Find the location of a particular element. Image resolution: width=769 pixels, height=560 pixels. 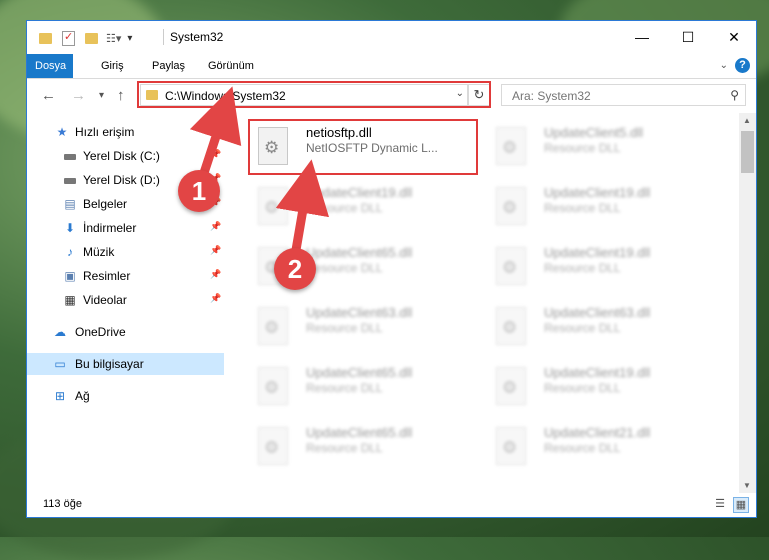

arrow-to-file is located at coordinates (302, 207).